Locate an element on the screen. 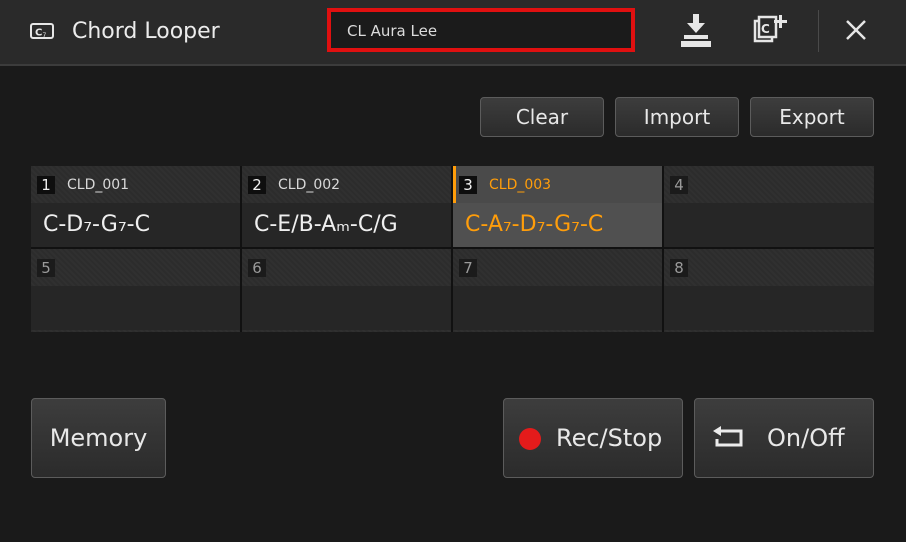 This screenshot has width=906, height=542. slot-number: 3 is located at coordinates (468, 185).